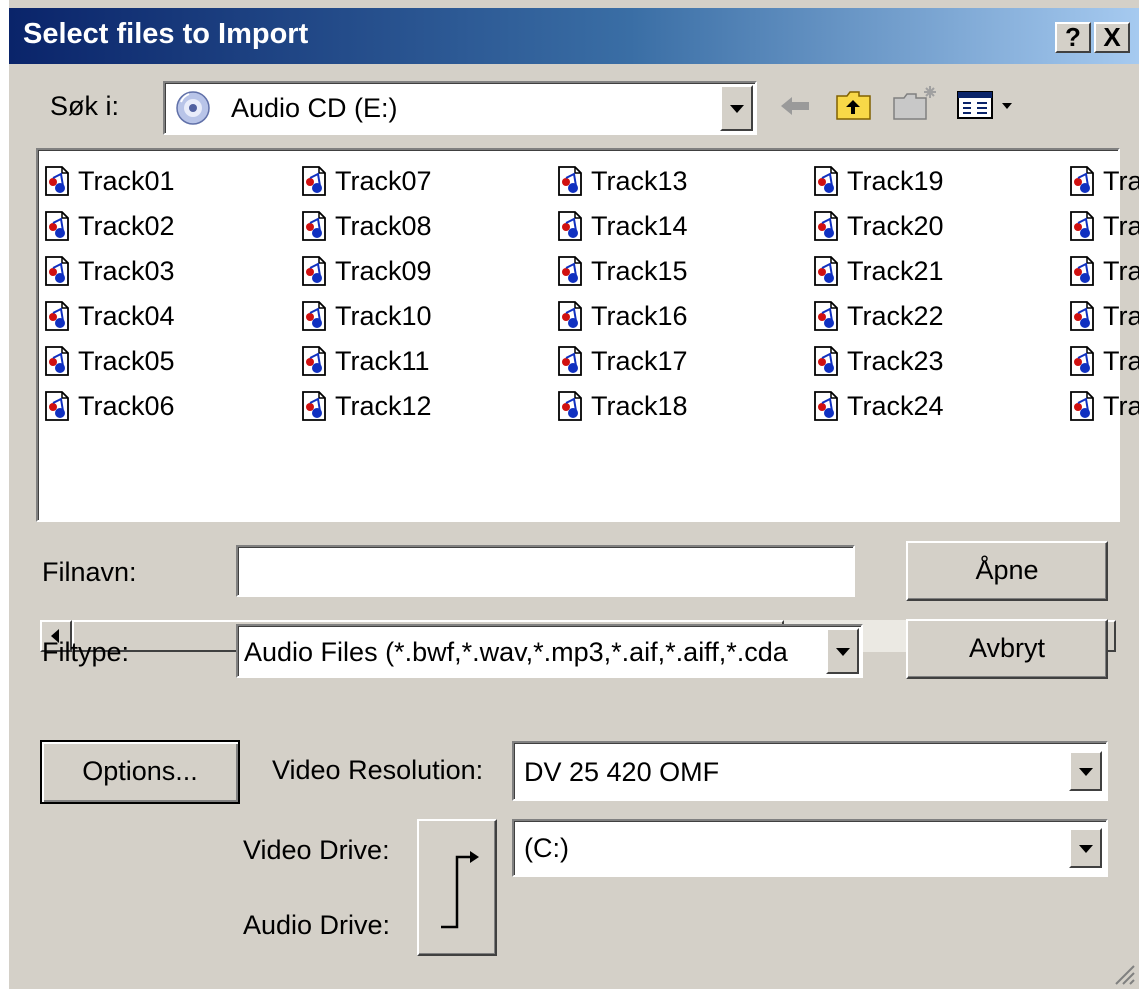 This screenshot has width=1139, height=989. What do you see at coordinates (85, 106) in the screenshot?
I see `lookin-label: Søk i:` at bounding box center [85, 106].